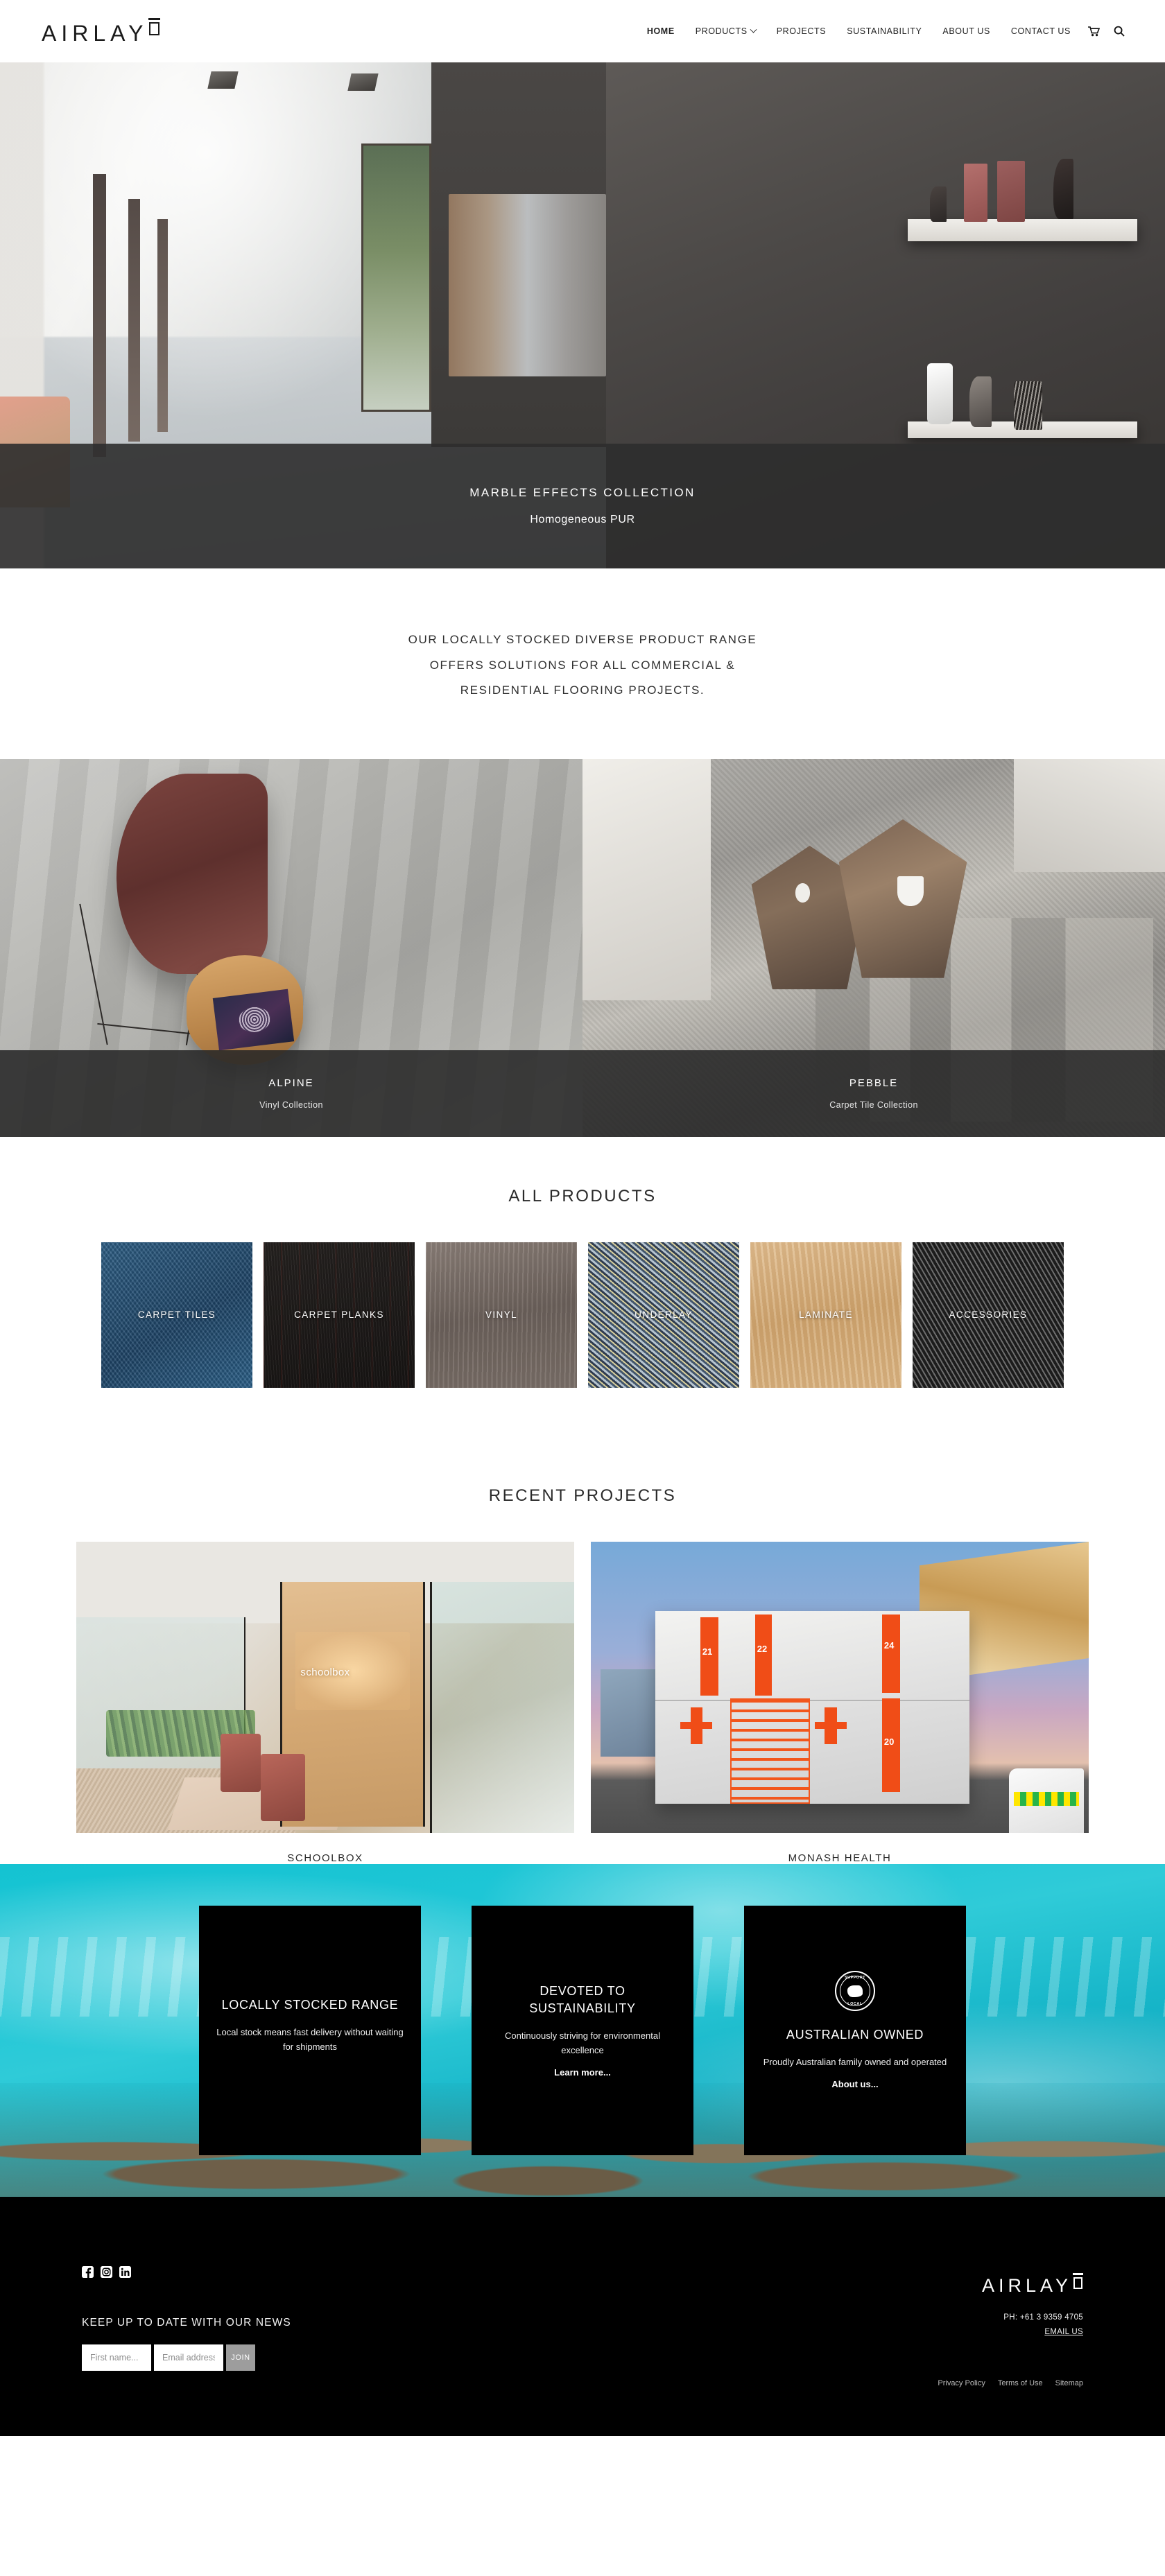 The width and height of the screenshot is (1165, 2576). What do you see at coordinates (154, 28) in the screenshot?
I see `logo-mark-icon` at bounding box center [154, 28].